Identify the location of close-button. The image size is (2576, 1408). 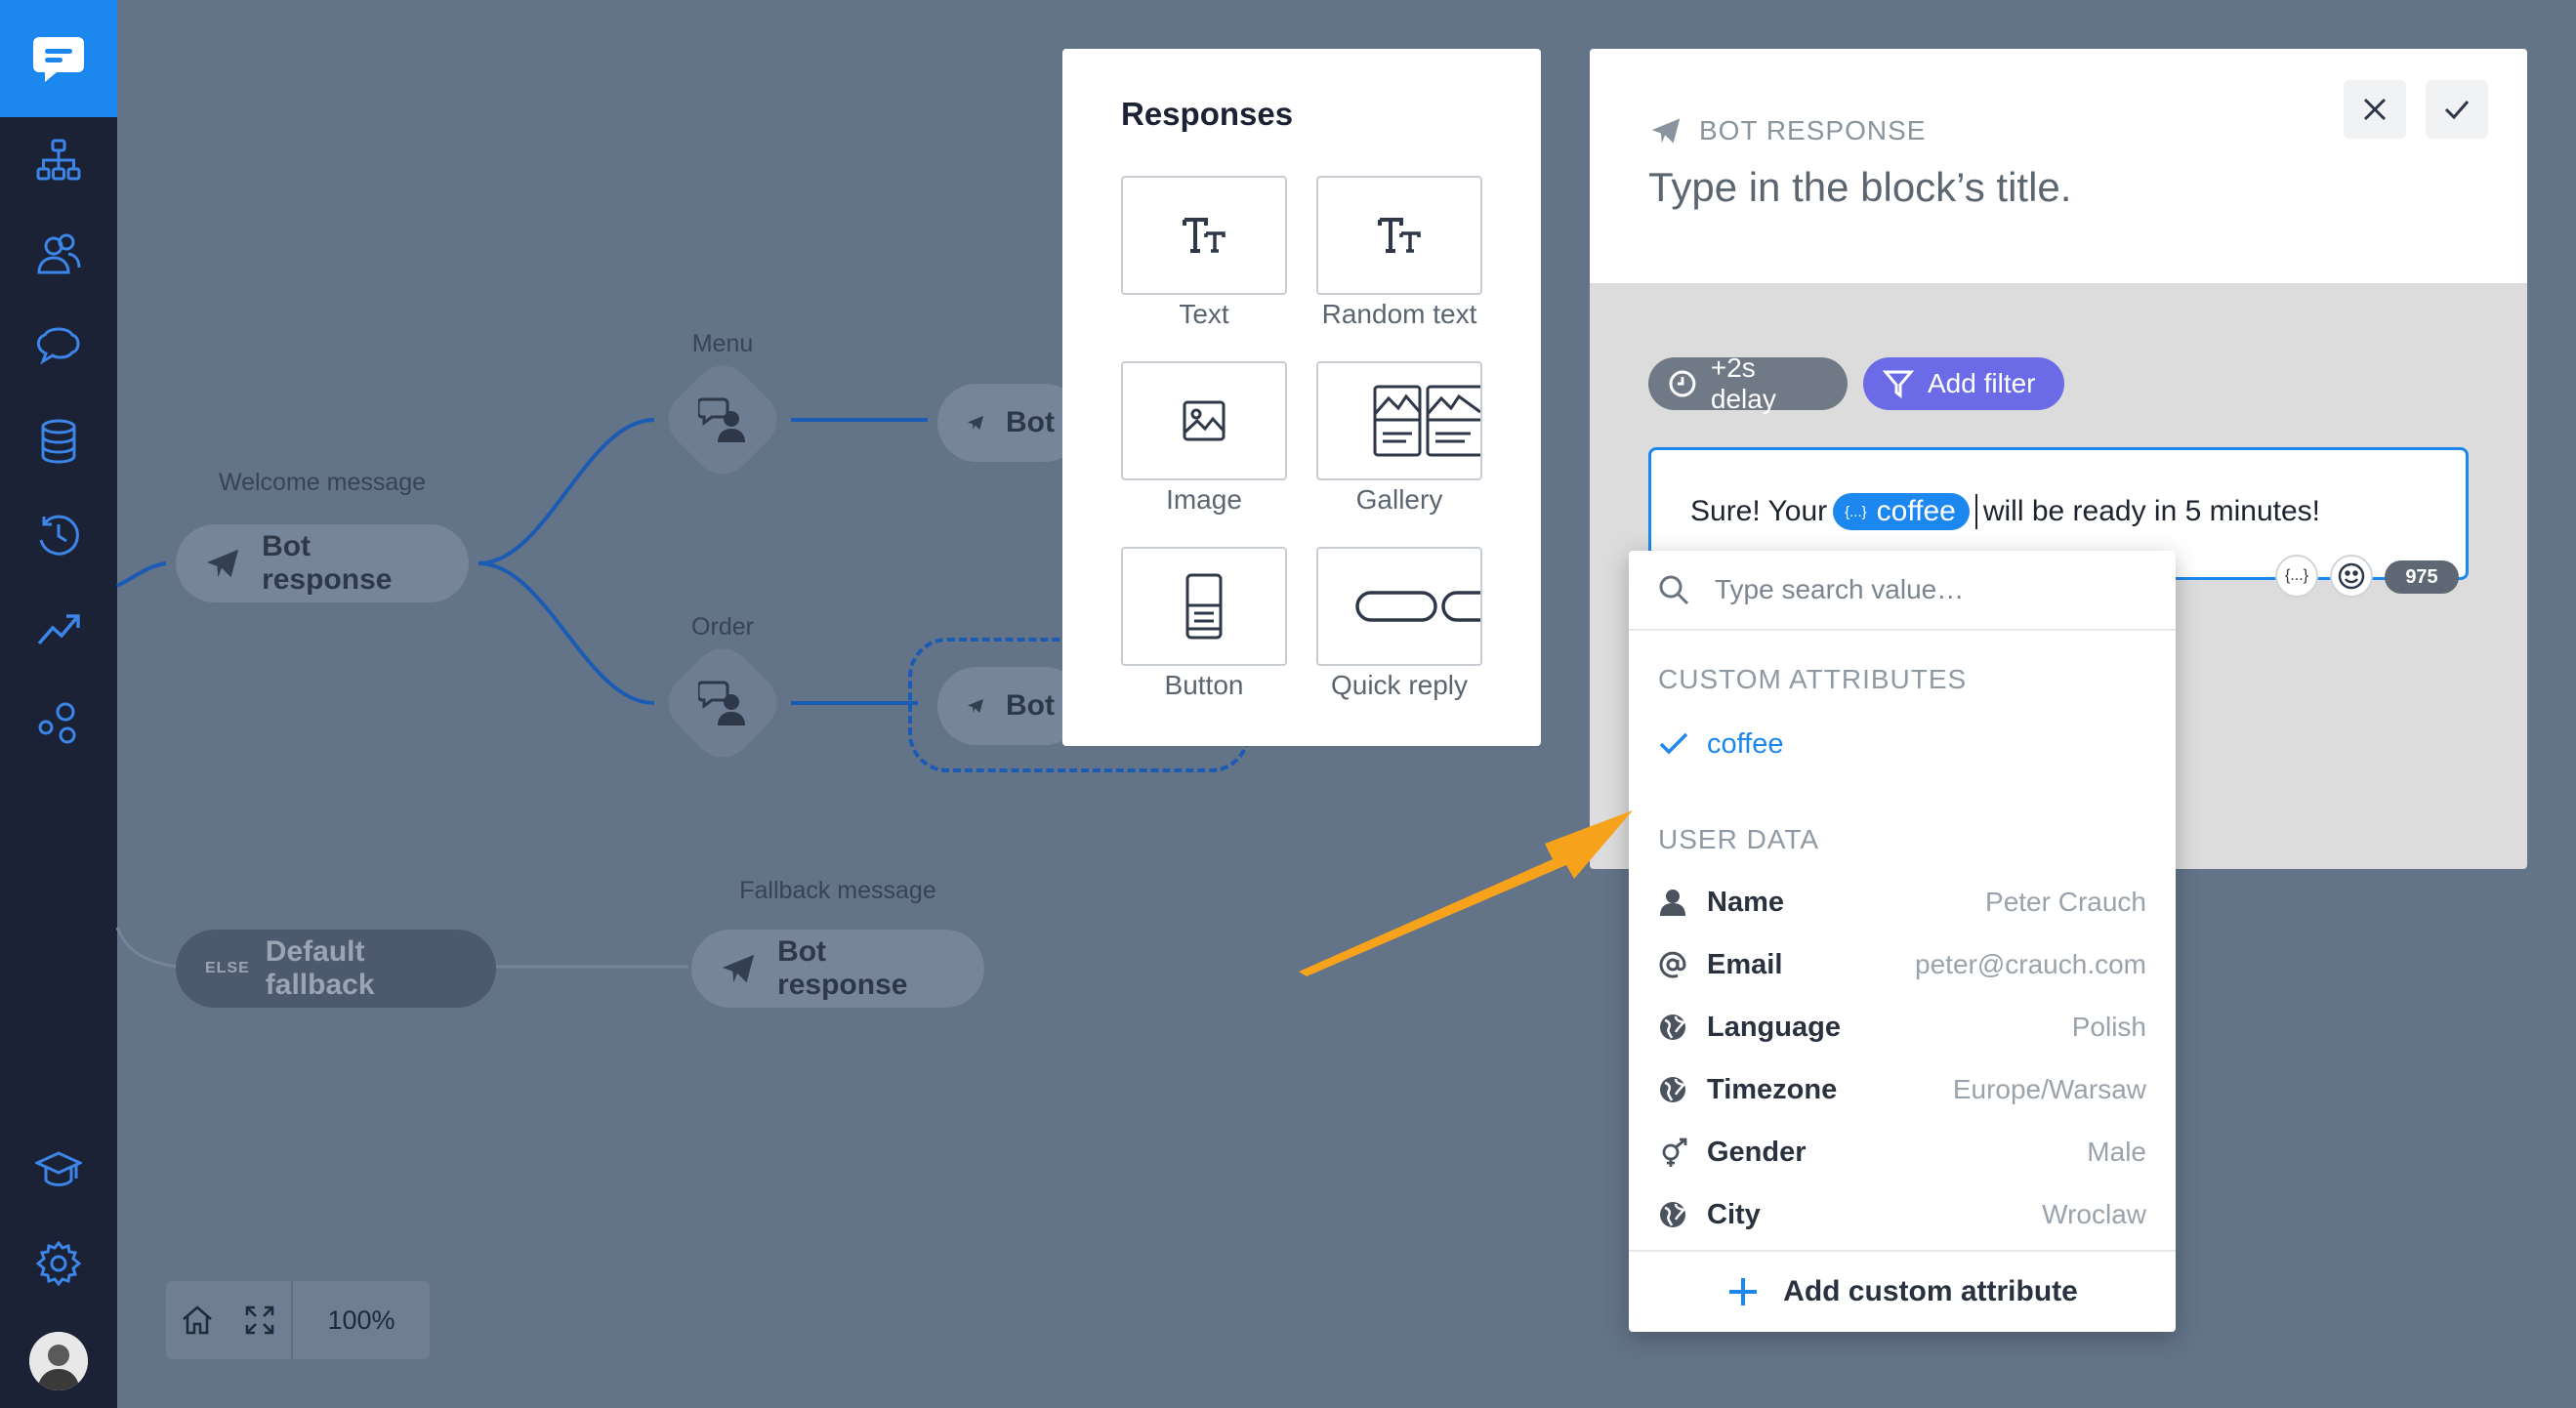
(2375, 109).